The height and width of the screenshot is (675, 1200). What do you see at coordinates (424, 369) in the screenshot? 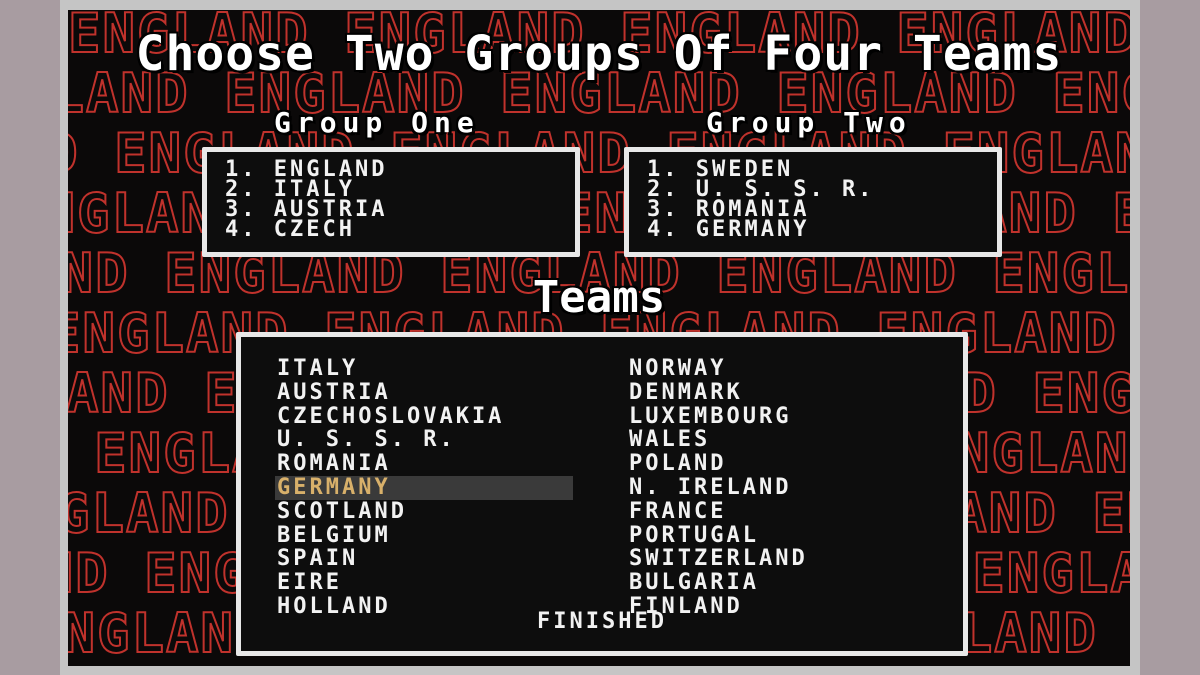
I see `team-item: ITALY` at bounding box center [424, 369].